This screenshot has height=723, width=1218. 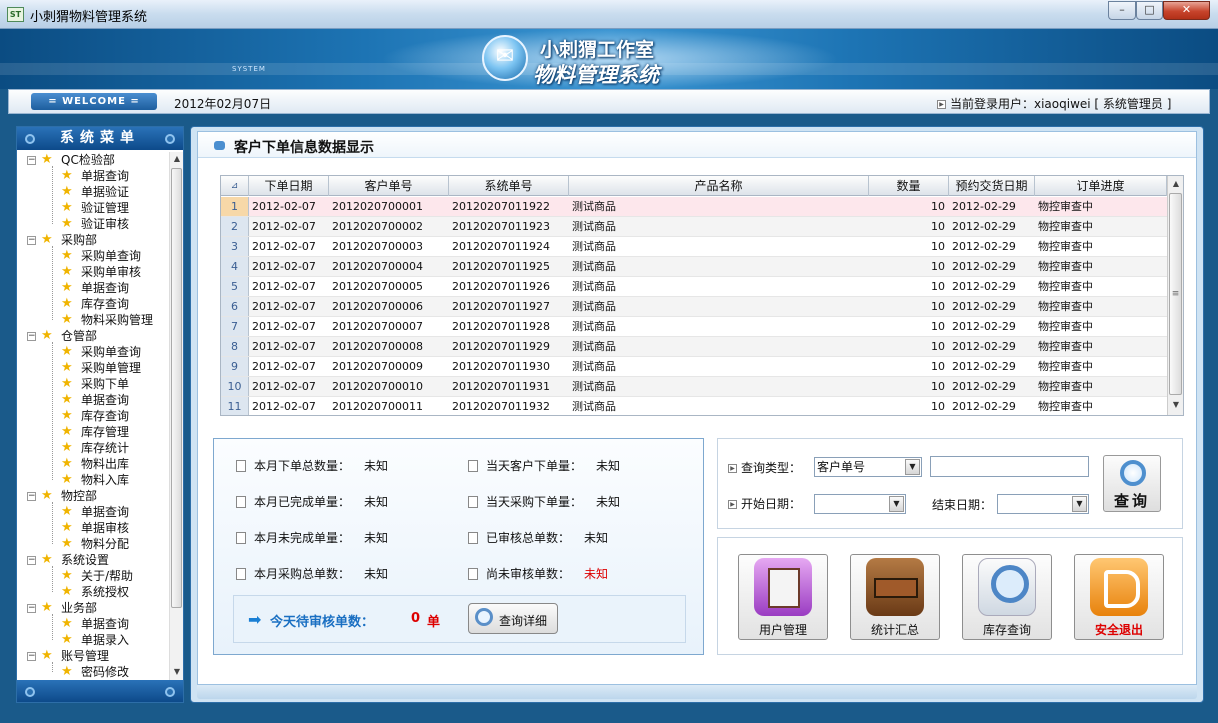 I want to click on menu-item-label: 密码修改, so click(x=105, y=672).